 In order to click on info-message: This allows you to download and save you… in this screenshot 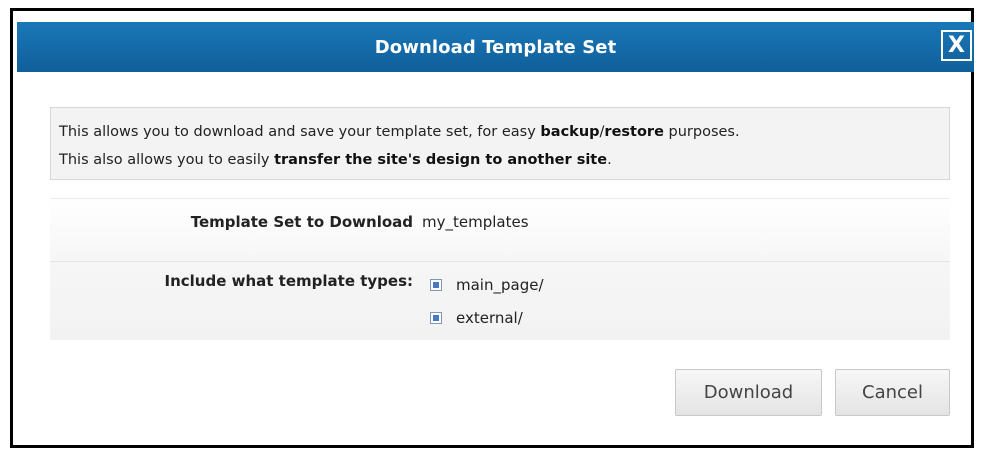, I will do `click(500, 143)`.